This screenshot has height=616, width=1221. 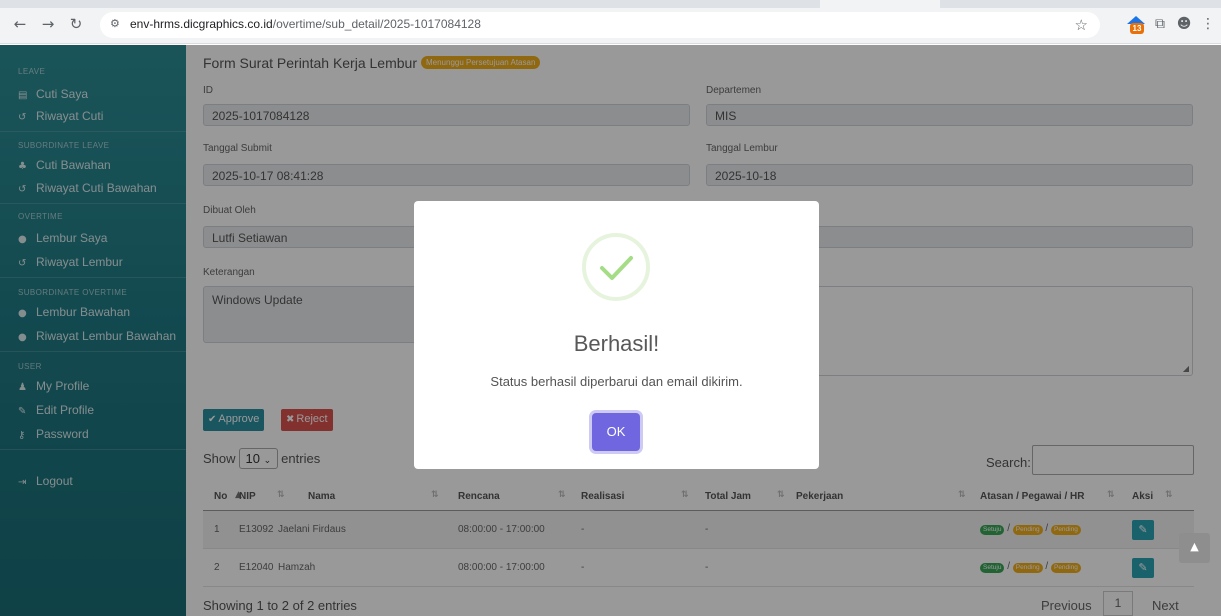 What do you see at coordinates (76, 24) in the screenshot?
I see `reload-icon: ↻` at bounding box center [76, 24].